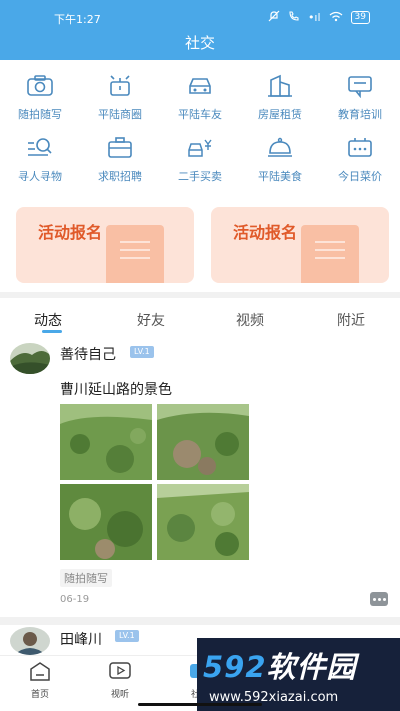 The width and height of the screenshot is (400, 711). Describe the element at coordinates (360, 102) in the screenshot. I see `category-education: 教育培训` at that location.